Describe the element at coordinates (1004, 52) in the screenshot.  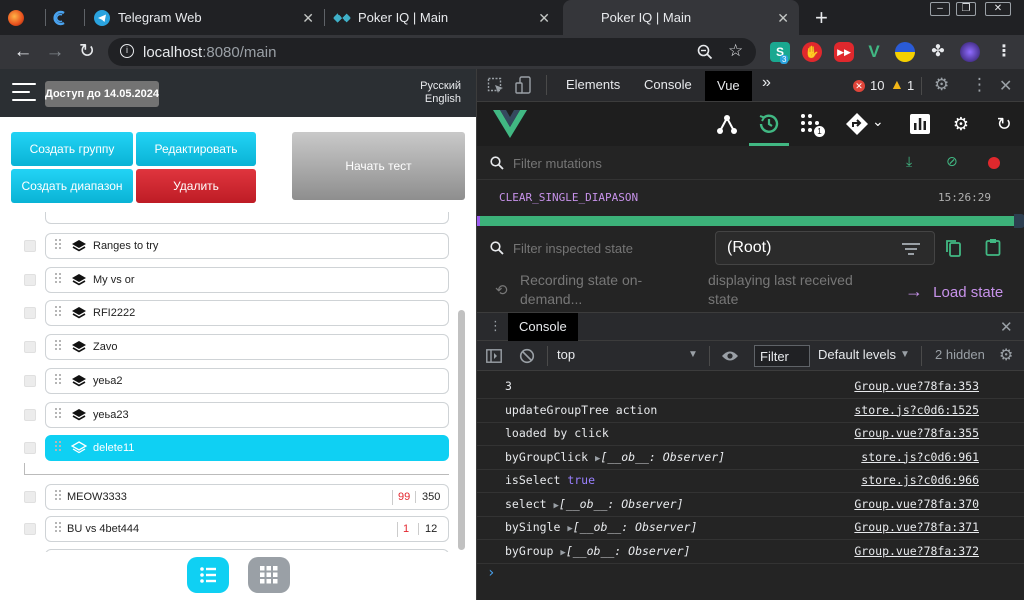
I see `browser-menu-icon: ⋮` at that location.